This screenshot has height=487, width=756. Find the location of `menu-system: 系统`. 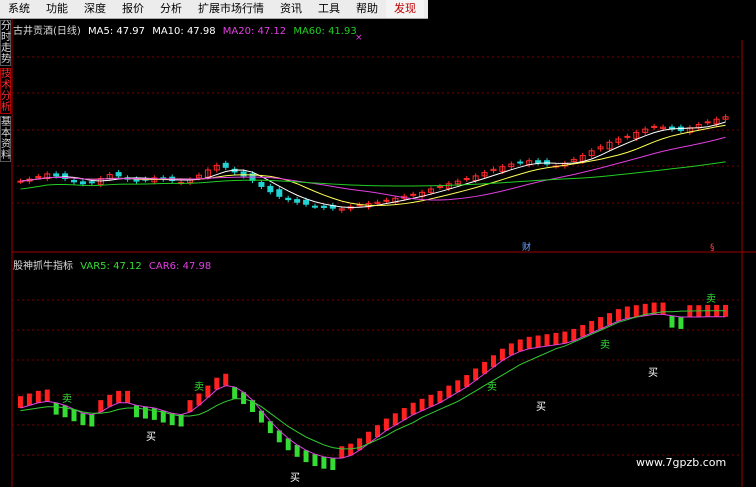

menu-system: 系统 is located at coordinates (19, 9).